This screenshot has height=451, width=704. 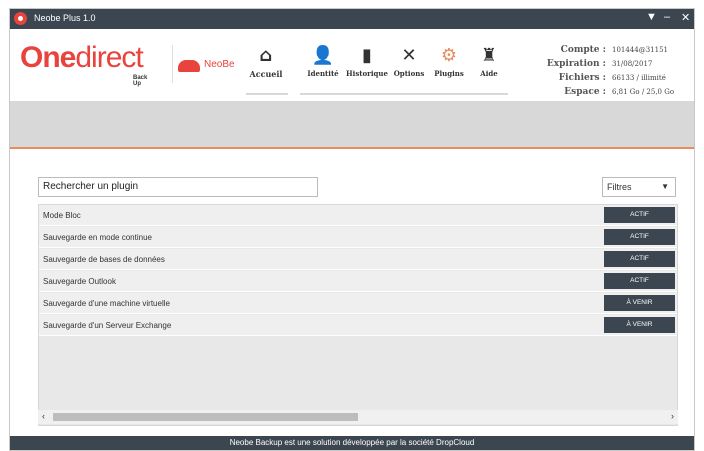 I want to click on neobe-cloud-icon, so click(x=189, y=66).